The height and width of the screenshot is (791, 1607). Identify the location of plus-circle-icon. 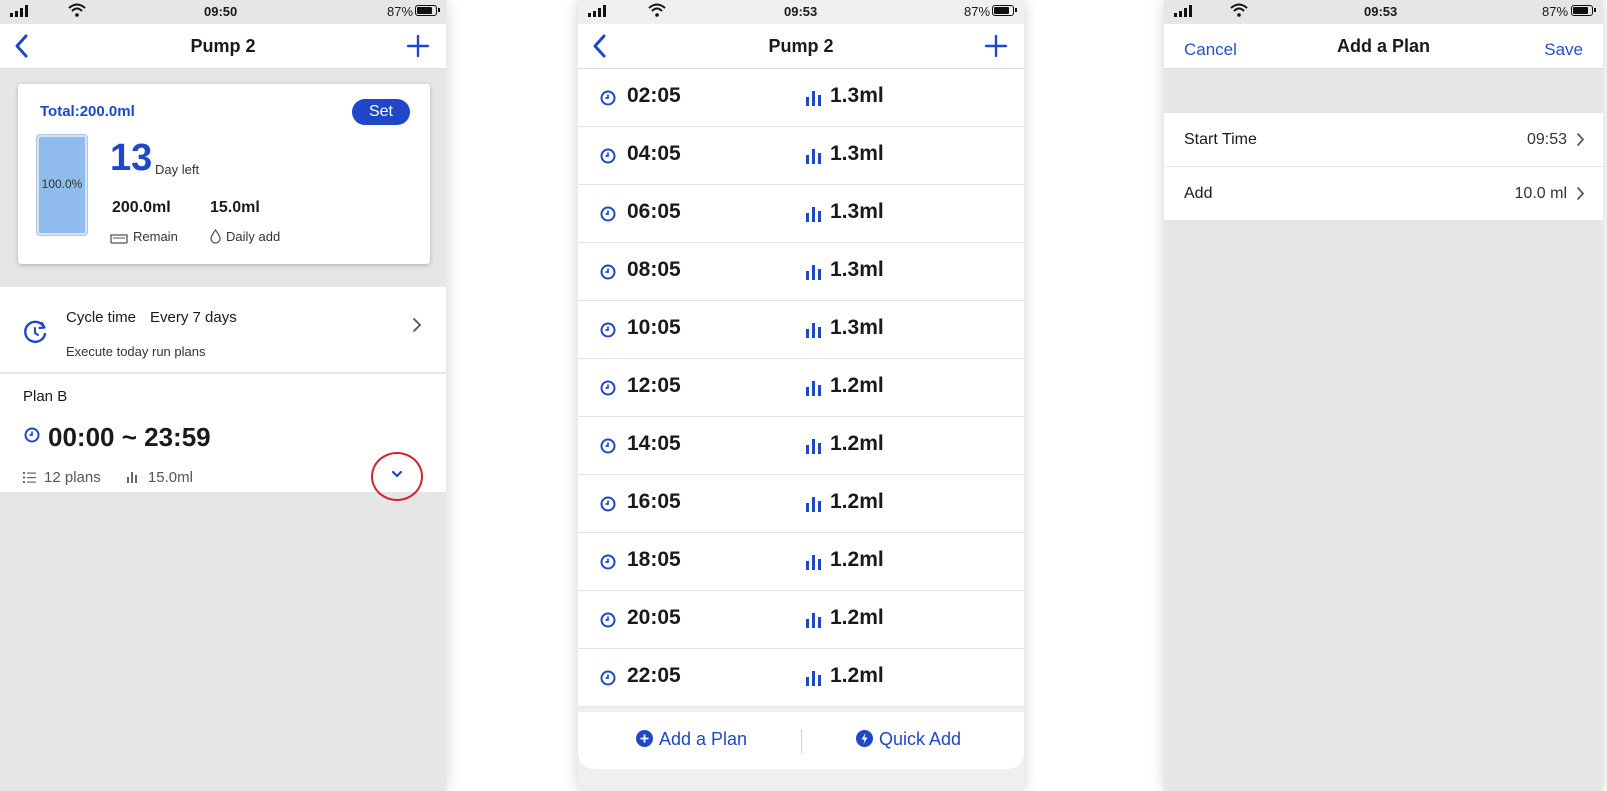
(644, 738).